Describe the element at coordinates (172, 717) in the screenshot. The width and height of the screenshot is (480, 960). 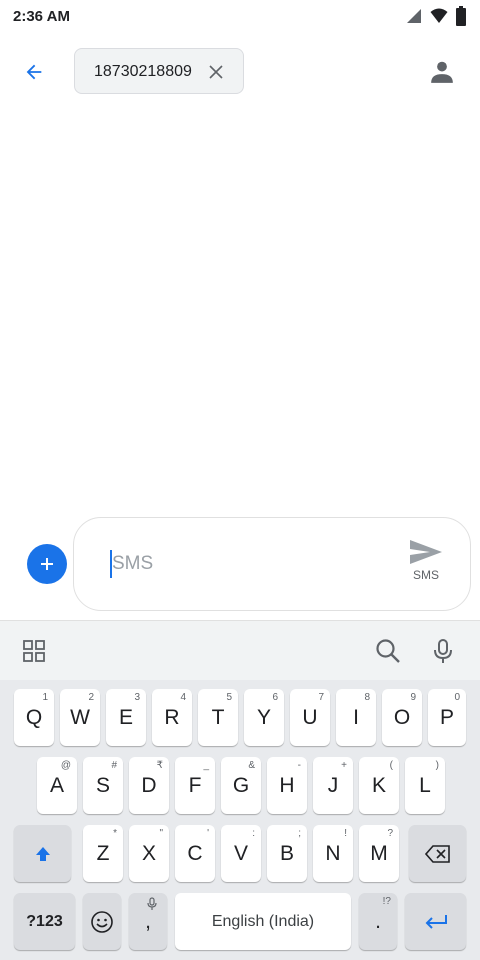
I see `key-r: 4R` at that location.